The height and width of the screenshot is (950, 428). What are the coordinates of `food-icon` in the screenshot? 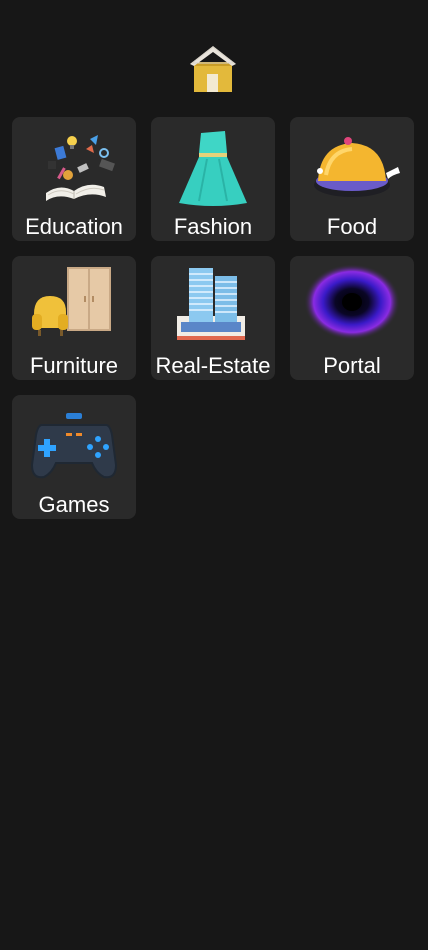 It's located at (357, 167).